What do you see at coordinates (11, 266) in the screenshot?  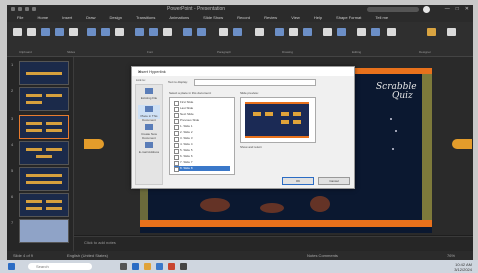 I see `windows-start-icon` at bounding box center [11, 266].